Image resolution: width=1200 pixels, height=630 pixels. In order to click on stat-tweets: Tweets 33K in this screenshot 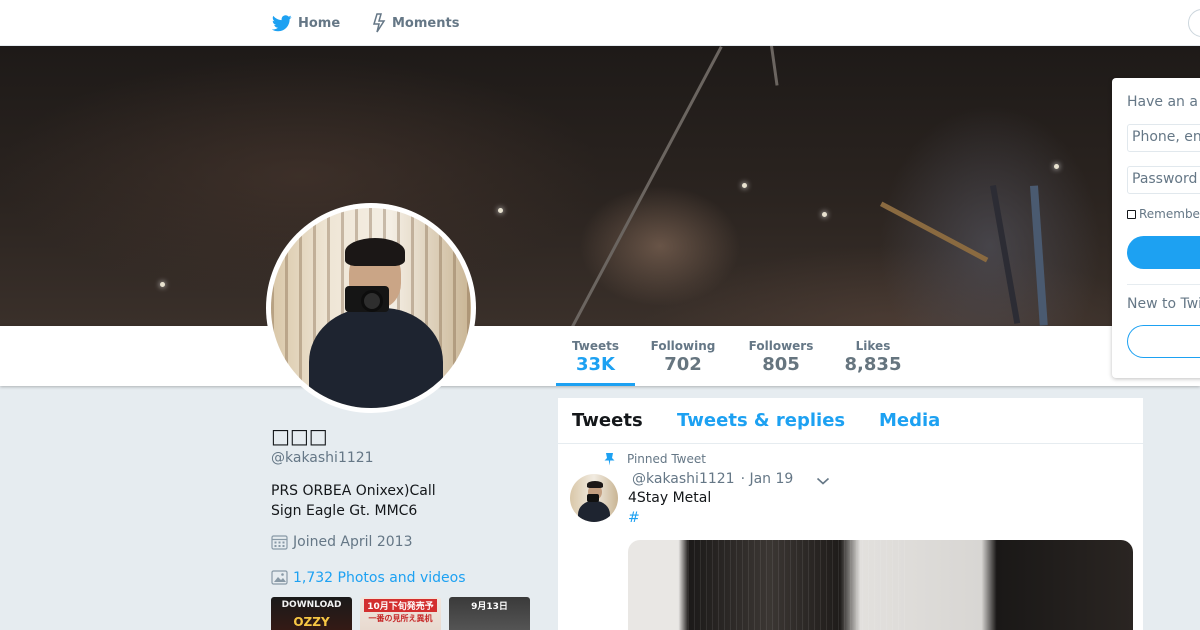, I will do `click(595, 356)`.